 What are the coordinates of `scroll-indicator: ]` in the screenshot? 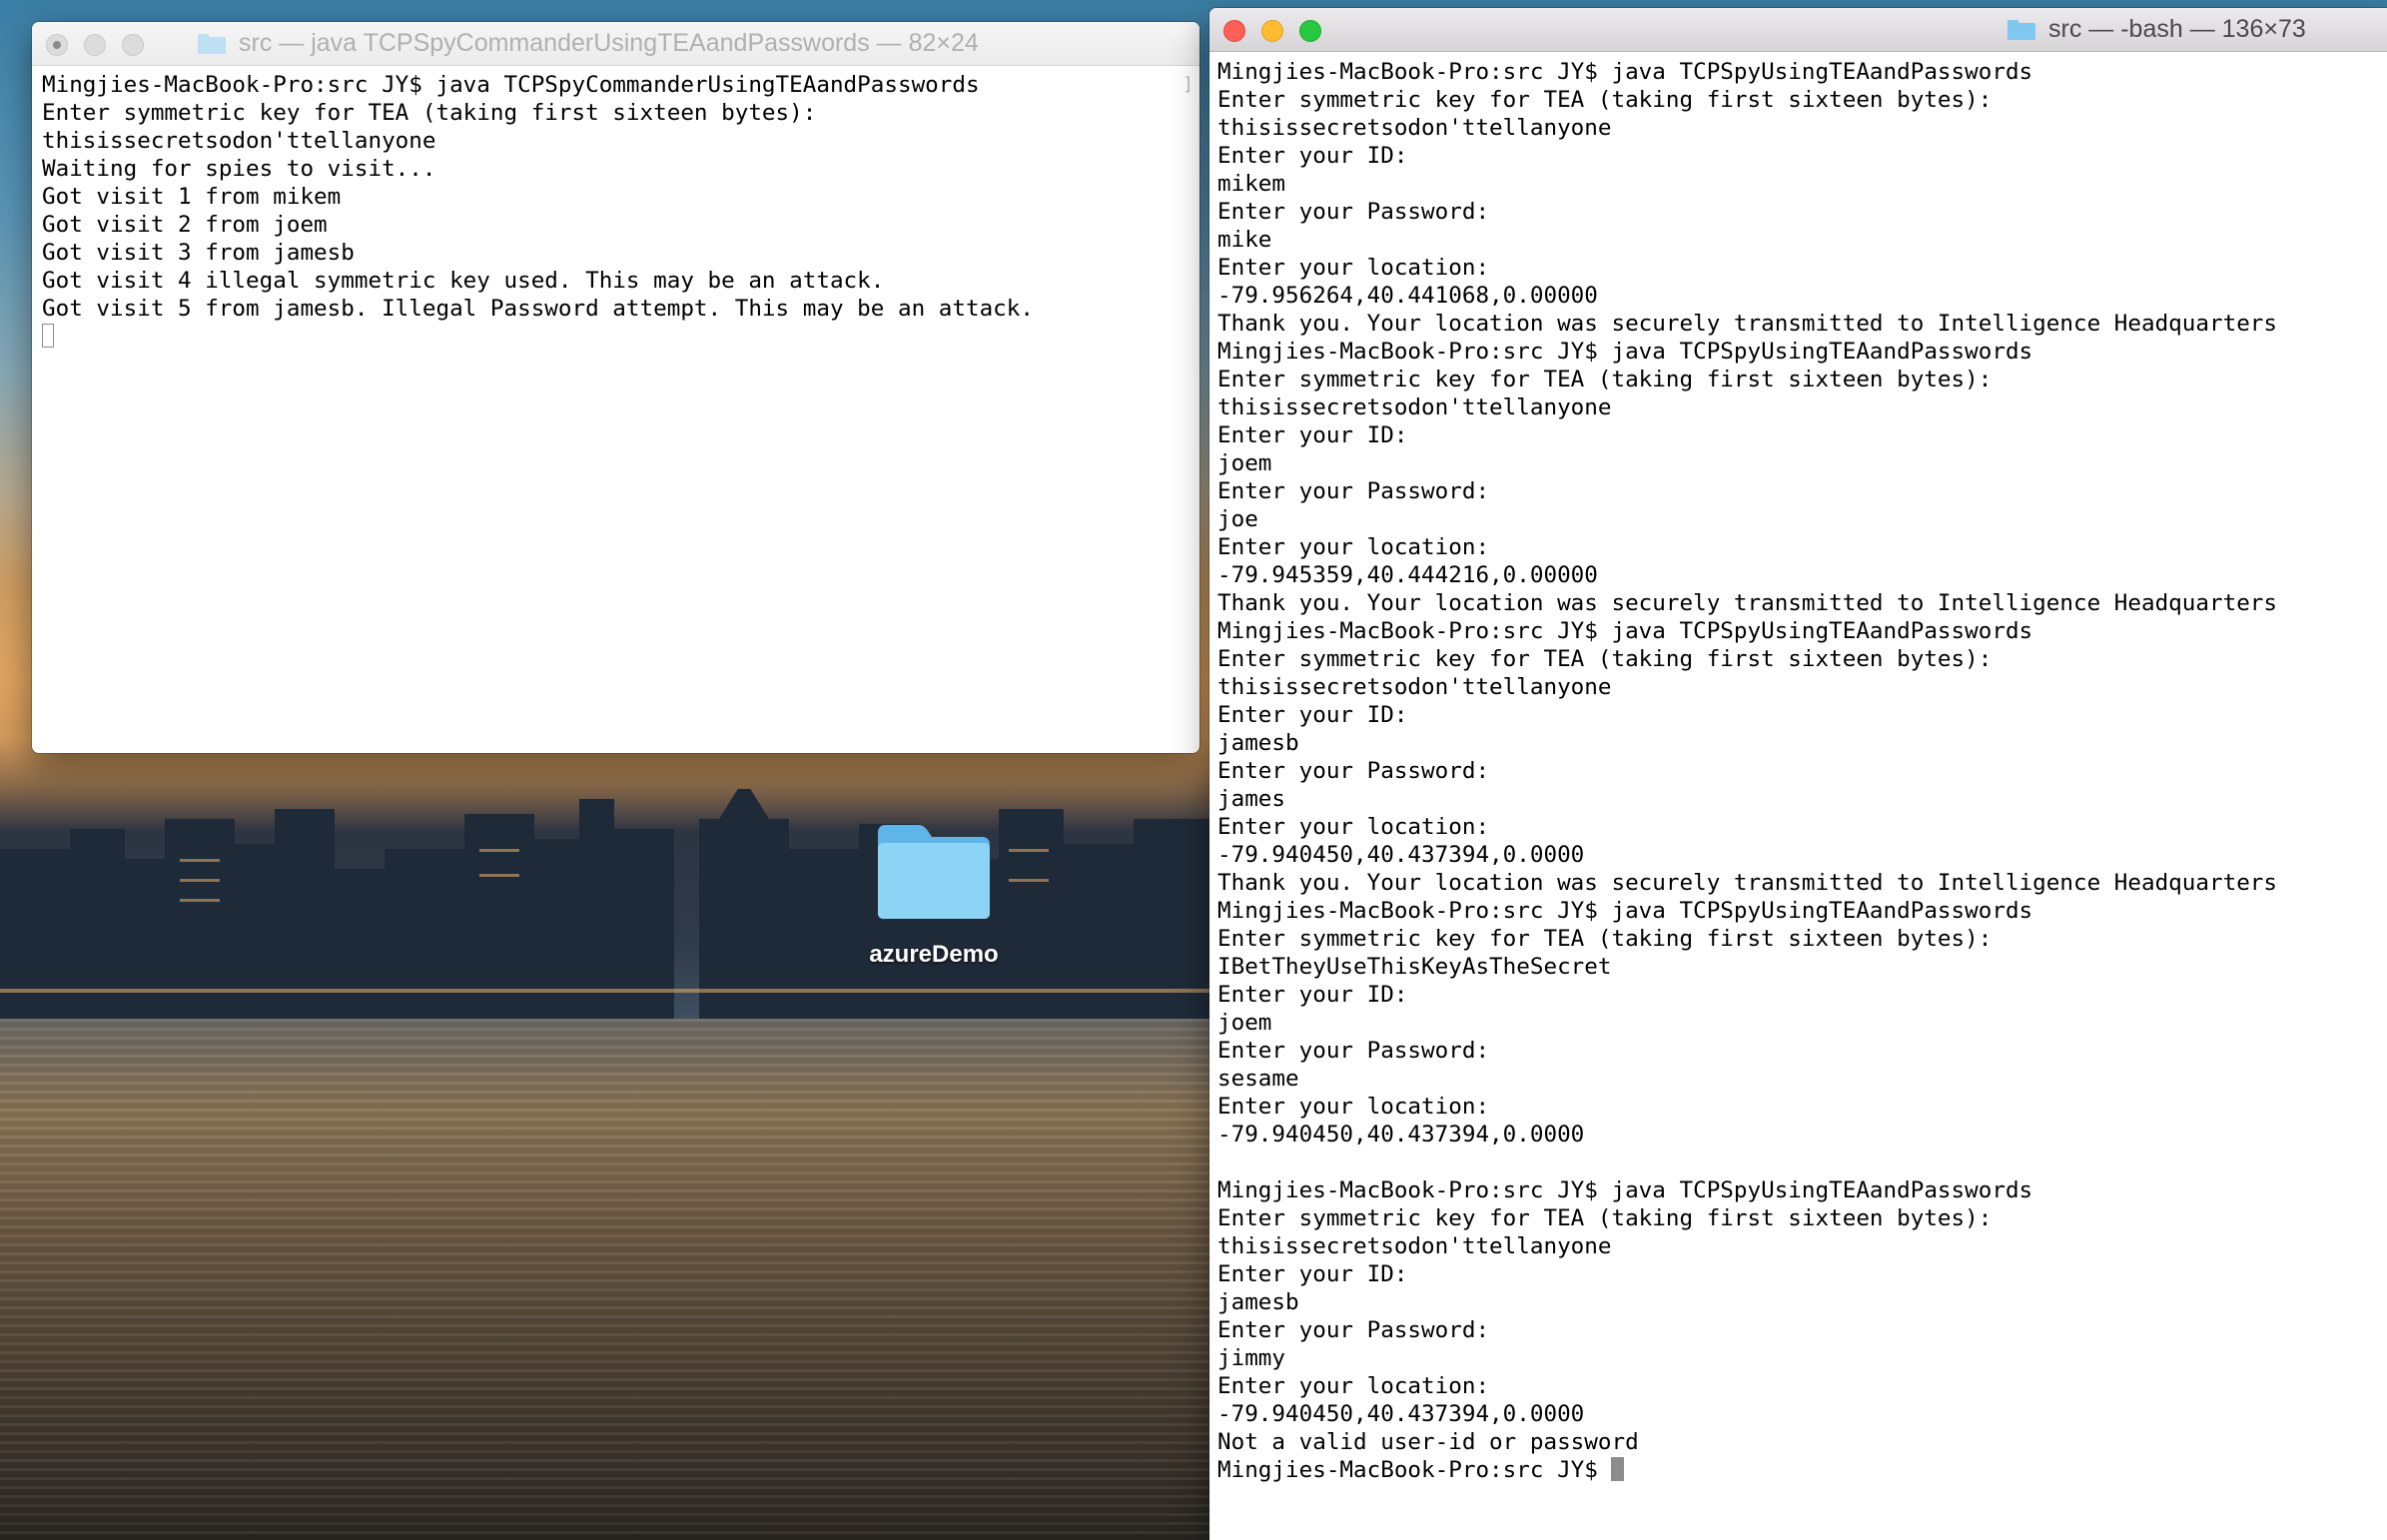 It's located at (1188, 84).